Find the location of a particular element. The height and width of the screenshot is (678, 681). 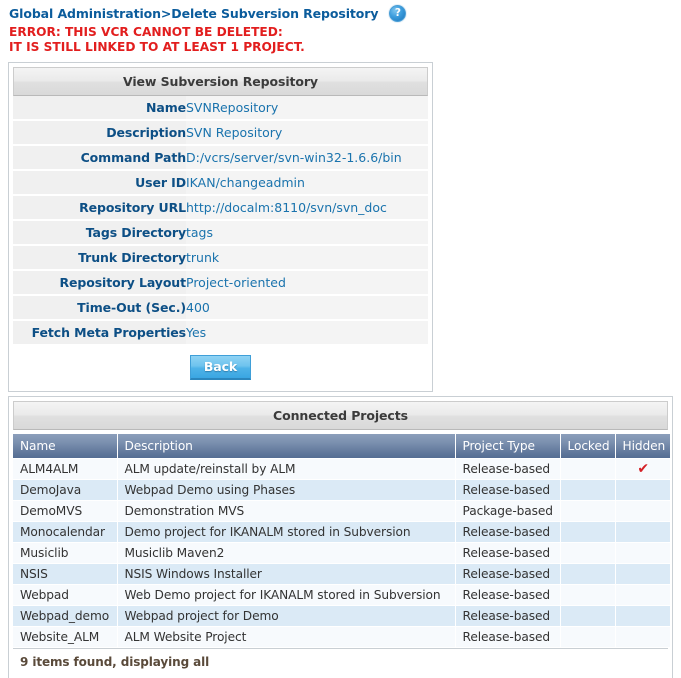

table-row: DemoMVS Demonstration MVS Package-based is located at coordinates (341, 511).